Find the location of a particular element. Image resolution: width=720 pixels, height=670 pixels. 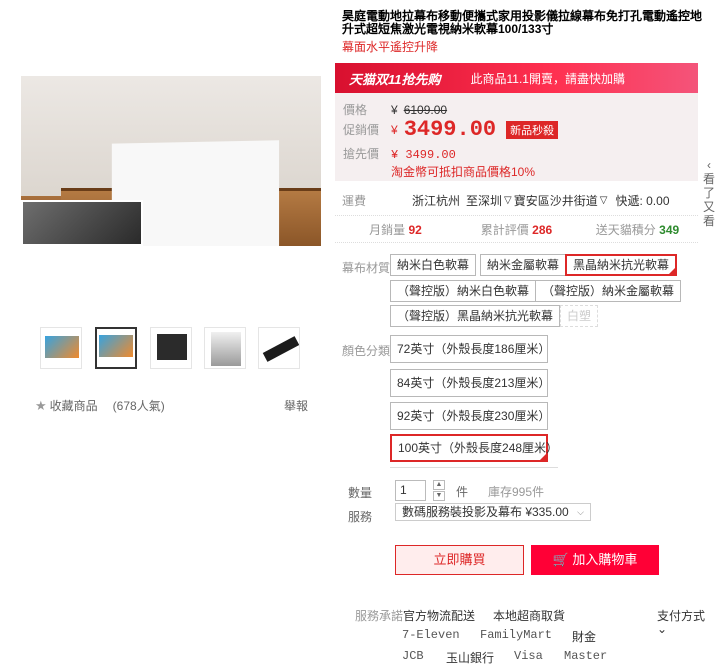

sales-stats: 月銷量 92 累計評價 286 送天貓積分 349 is located at coordinates (516, 229).